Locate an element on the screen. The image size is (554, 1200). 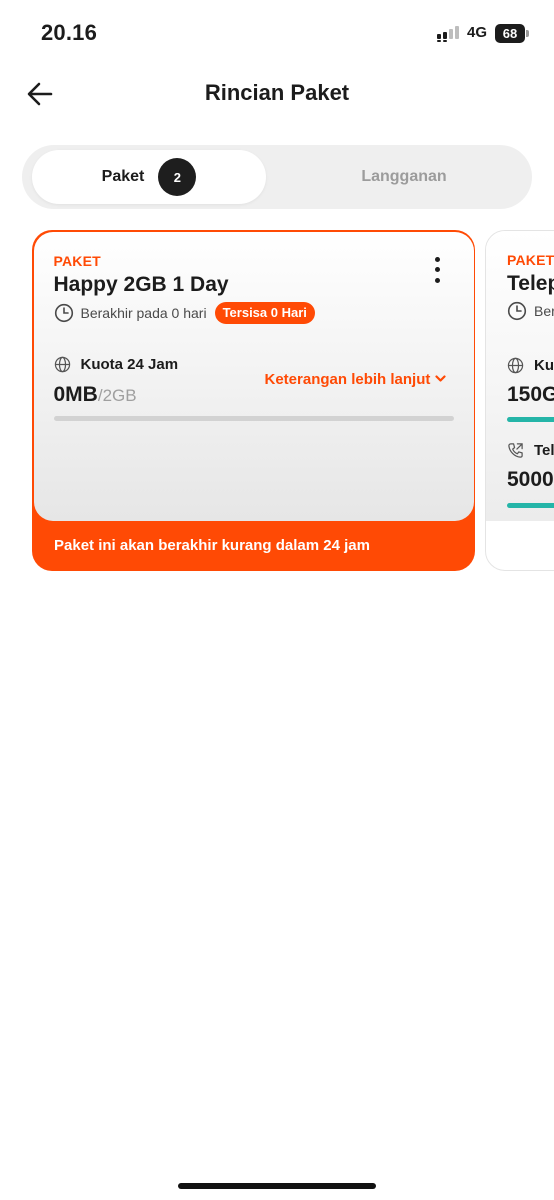
battery-icon: 68 is located at coordinates (512, 33).